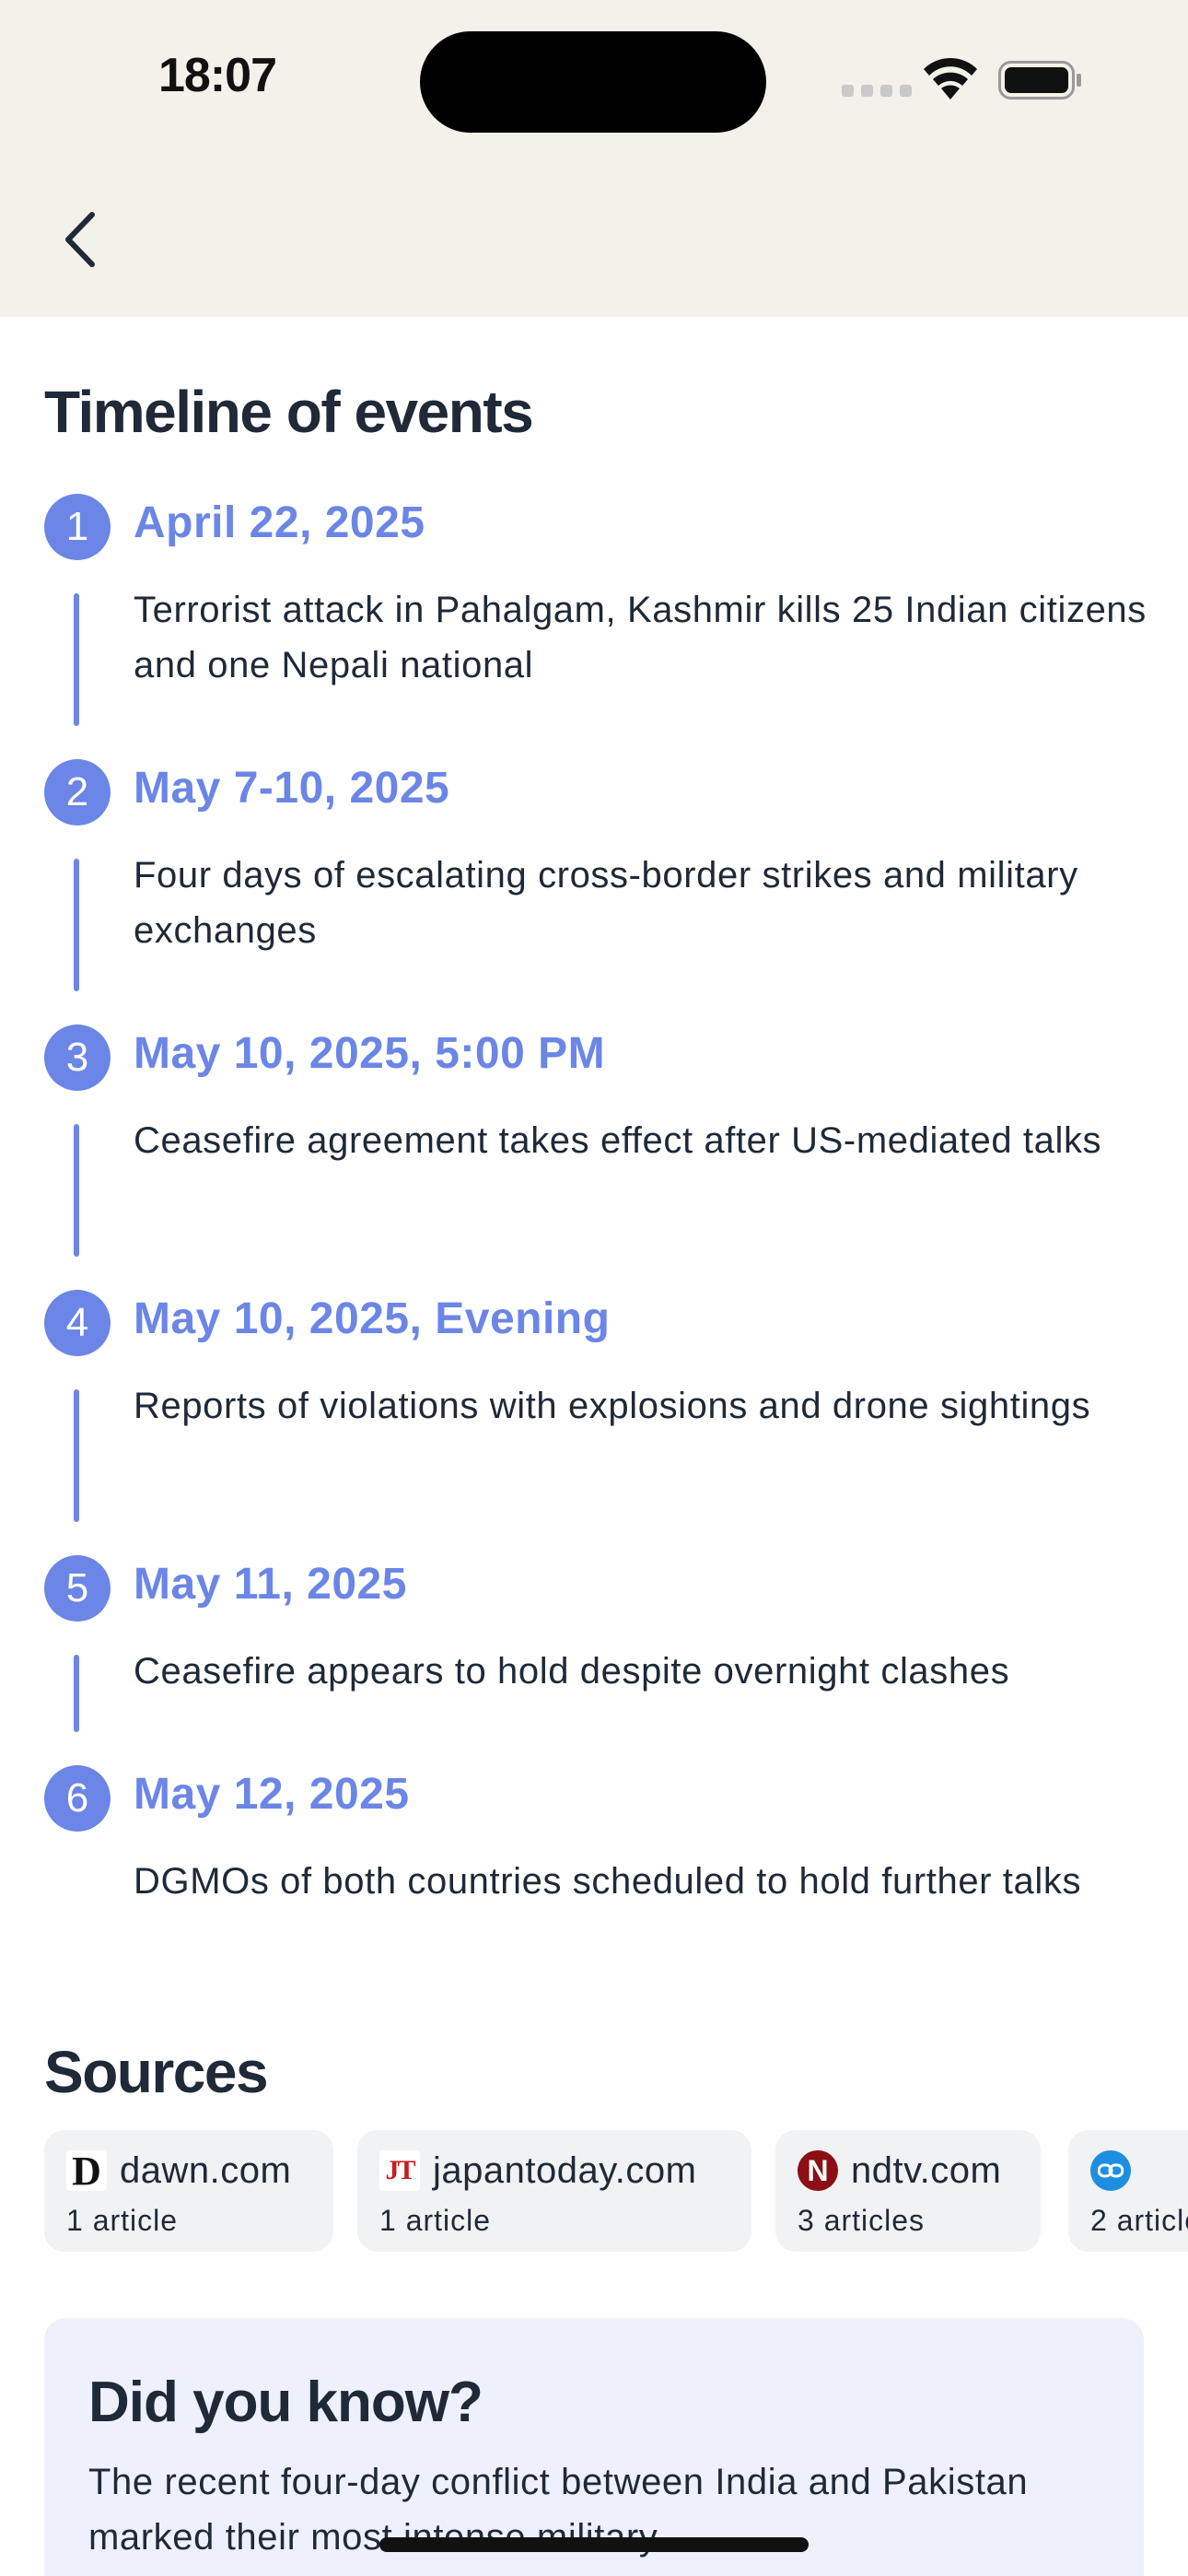 The image size is (1188, 2576). Describe the element at coordinates (877, 91) in the screenshot. I see `cellular-signal-icon` at that location.